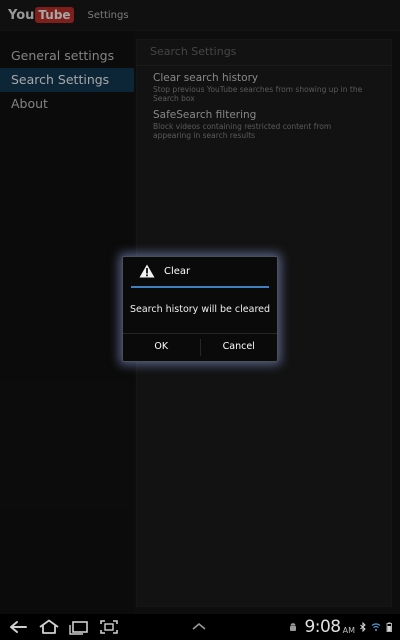 Image resolution: width=400 pixels, height=640 pixels. I want to click on battery-icon, so click(389, 627).